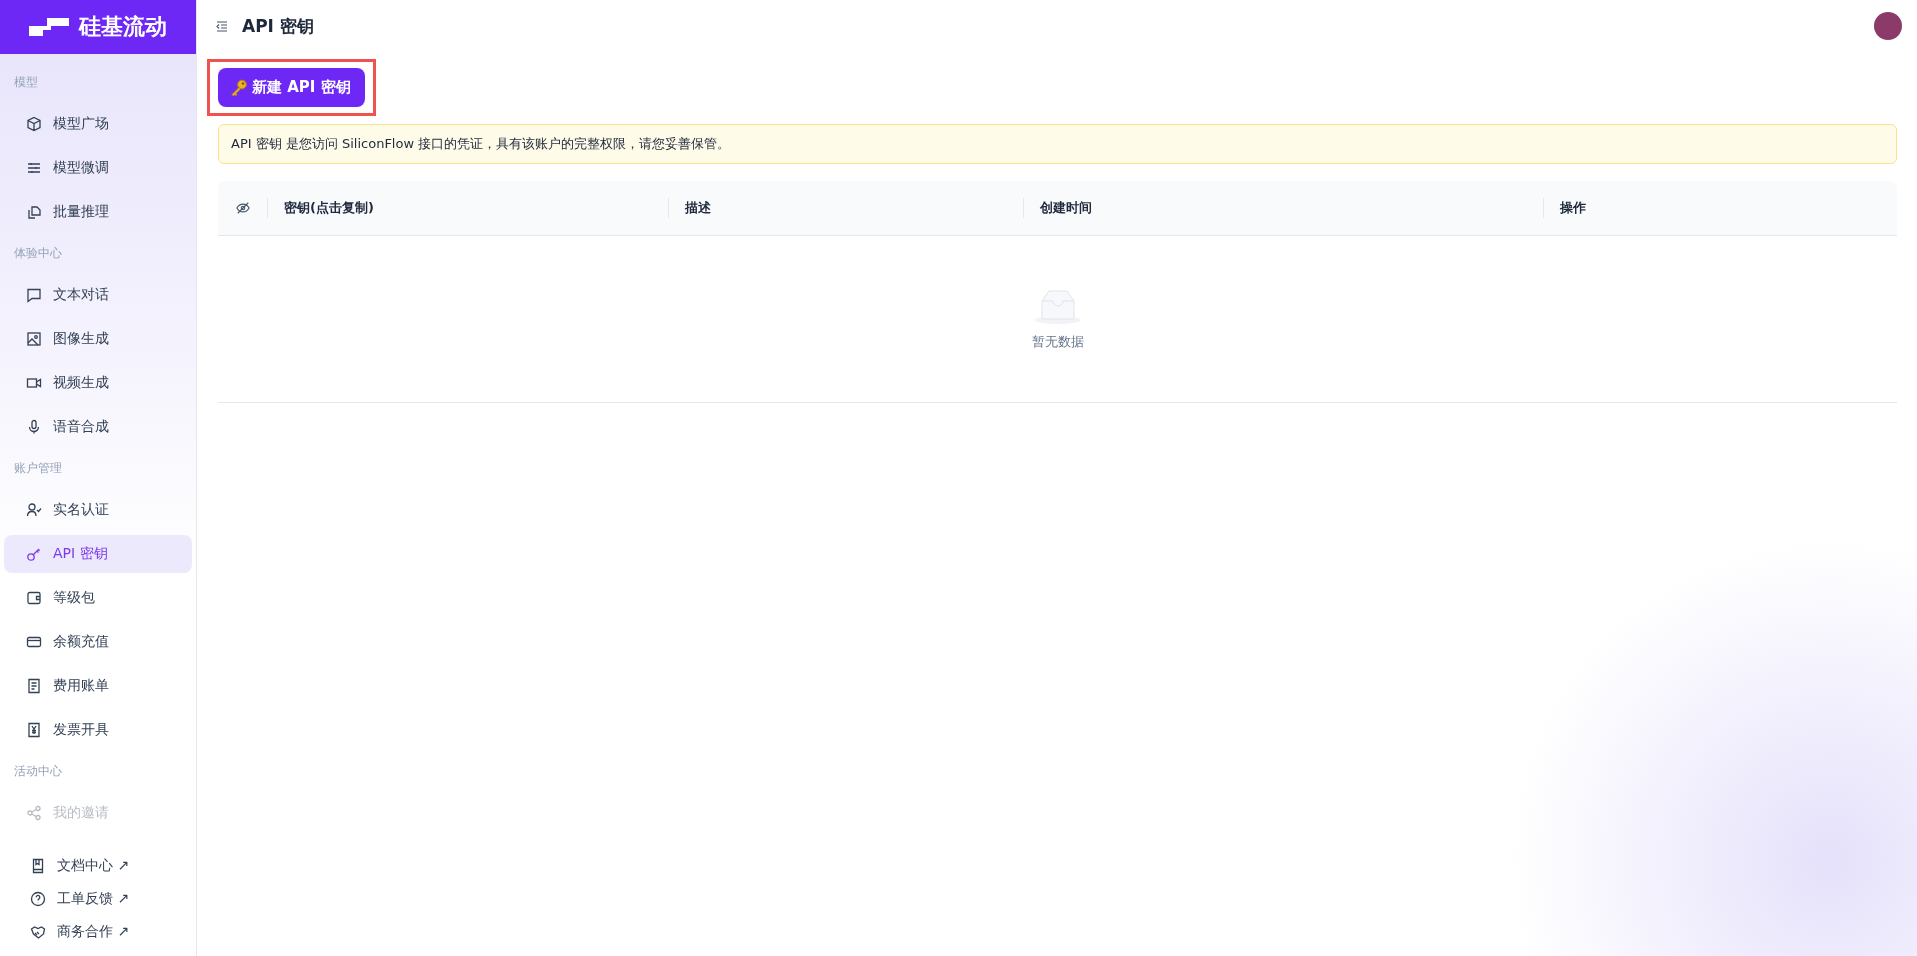 The height and width of the screenshot is (956, 1917). Describe the element at coordinates (98, 295) in the screenshot. I see `sidebar-item: 文本对话` at that location.